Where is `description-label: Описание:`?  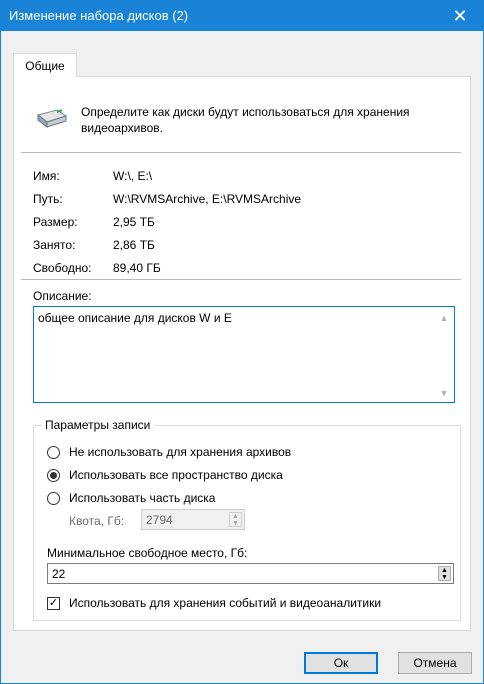 description-label: Описание: is located at coordinates (62, 296).